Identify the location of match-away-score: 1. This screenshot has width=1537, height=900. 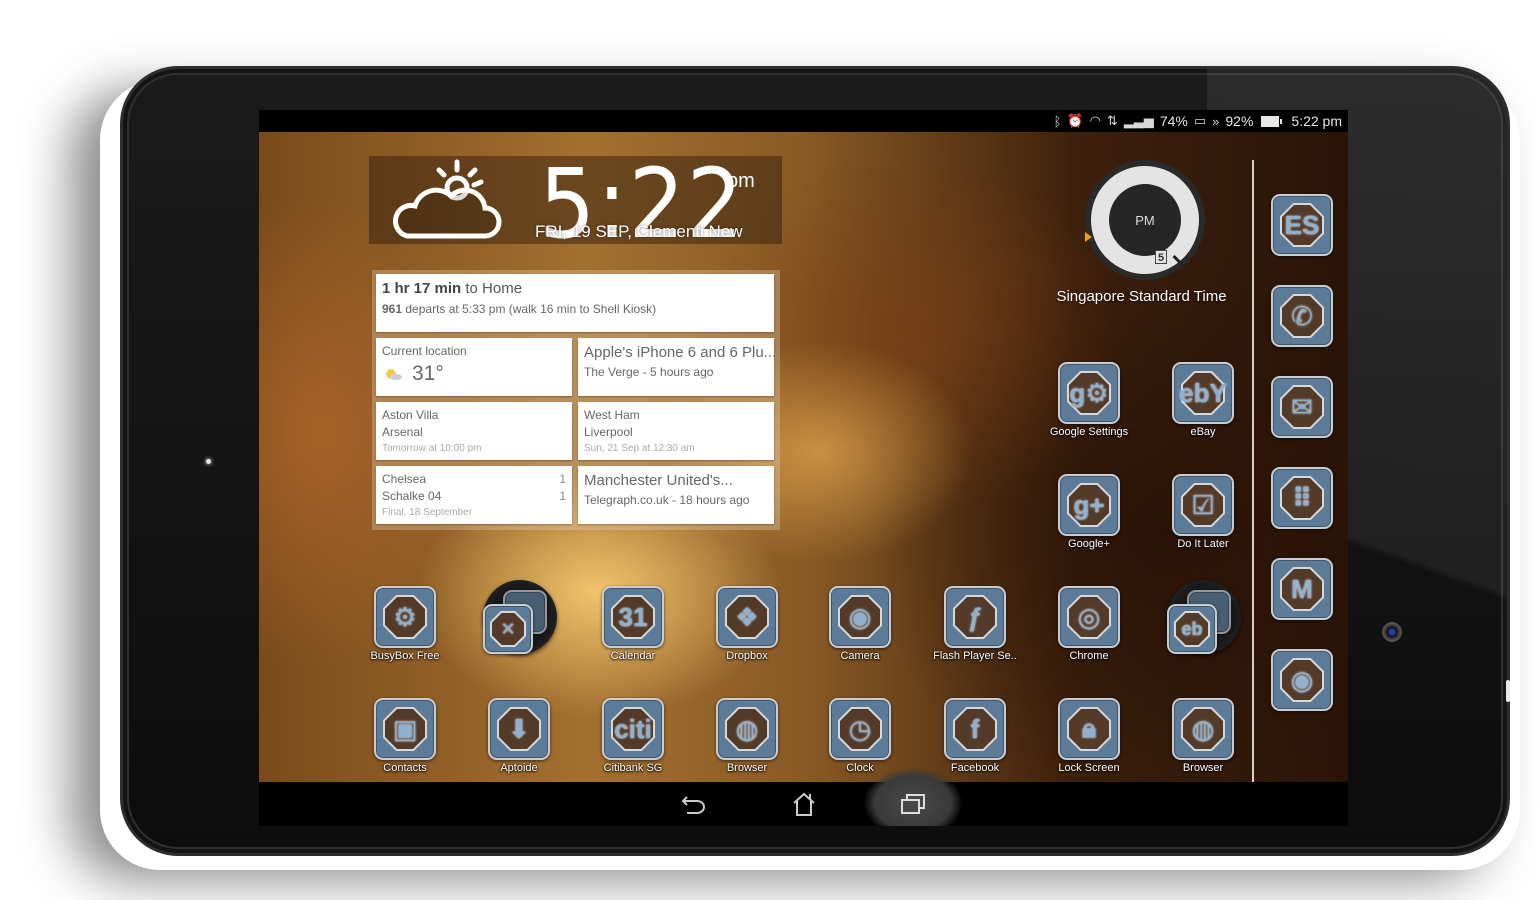
(562, 496).